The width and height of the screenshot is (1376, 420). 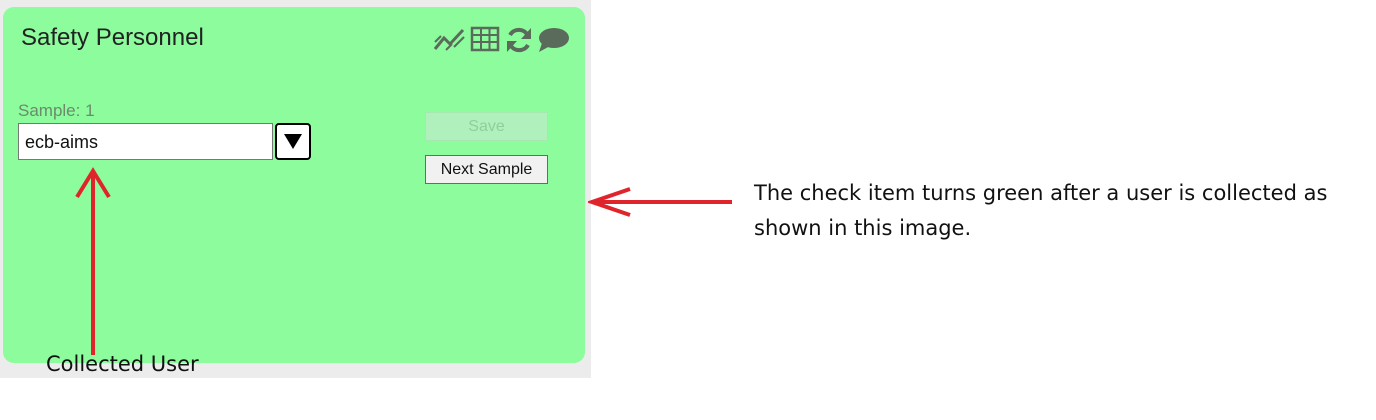 What do you see at coordinates (145, 141) in the screenshot?
I see `user-input: ecb-aims` at bounding box center [145, 141].